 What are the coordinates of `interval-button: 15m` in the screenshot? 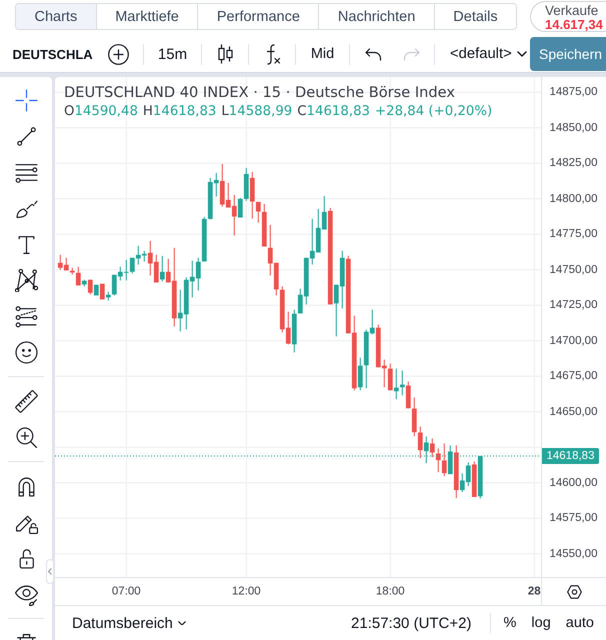 It's located at (173, 54).